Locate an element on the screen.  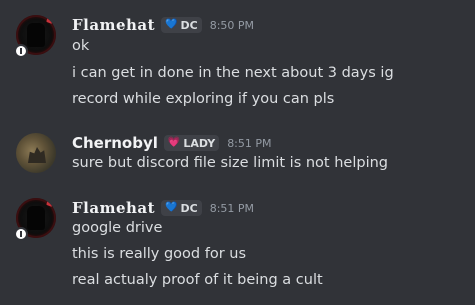
message-header: Flamehat 💙 DC 8:51 PM is located at coordinates (163, 208).